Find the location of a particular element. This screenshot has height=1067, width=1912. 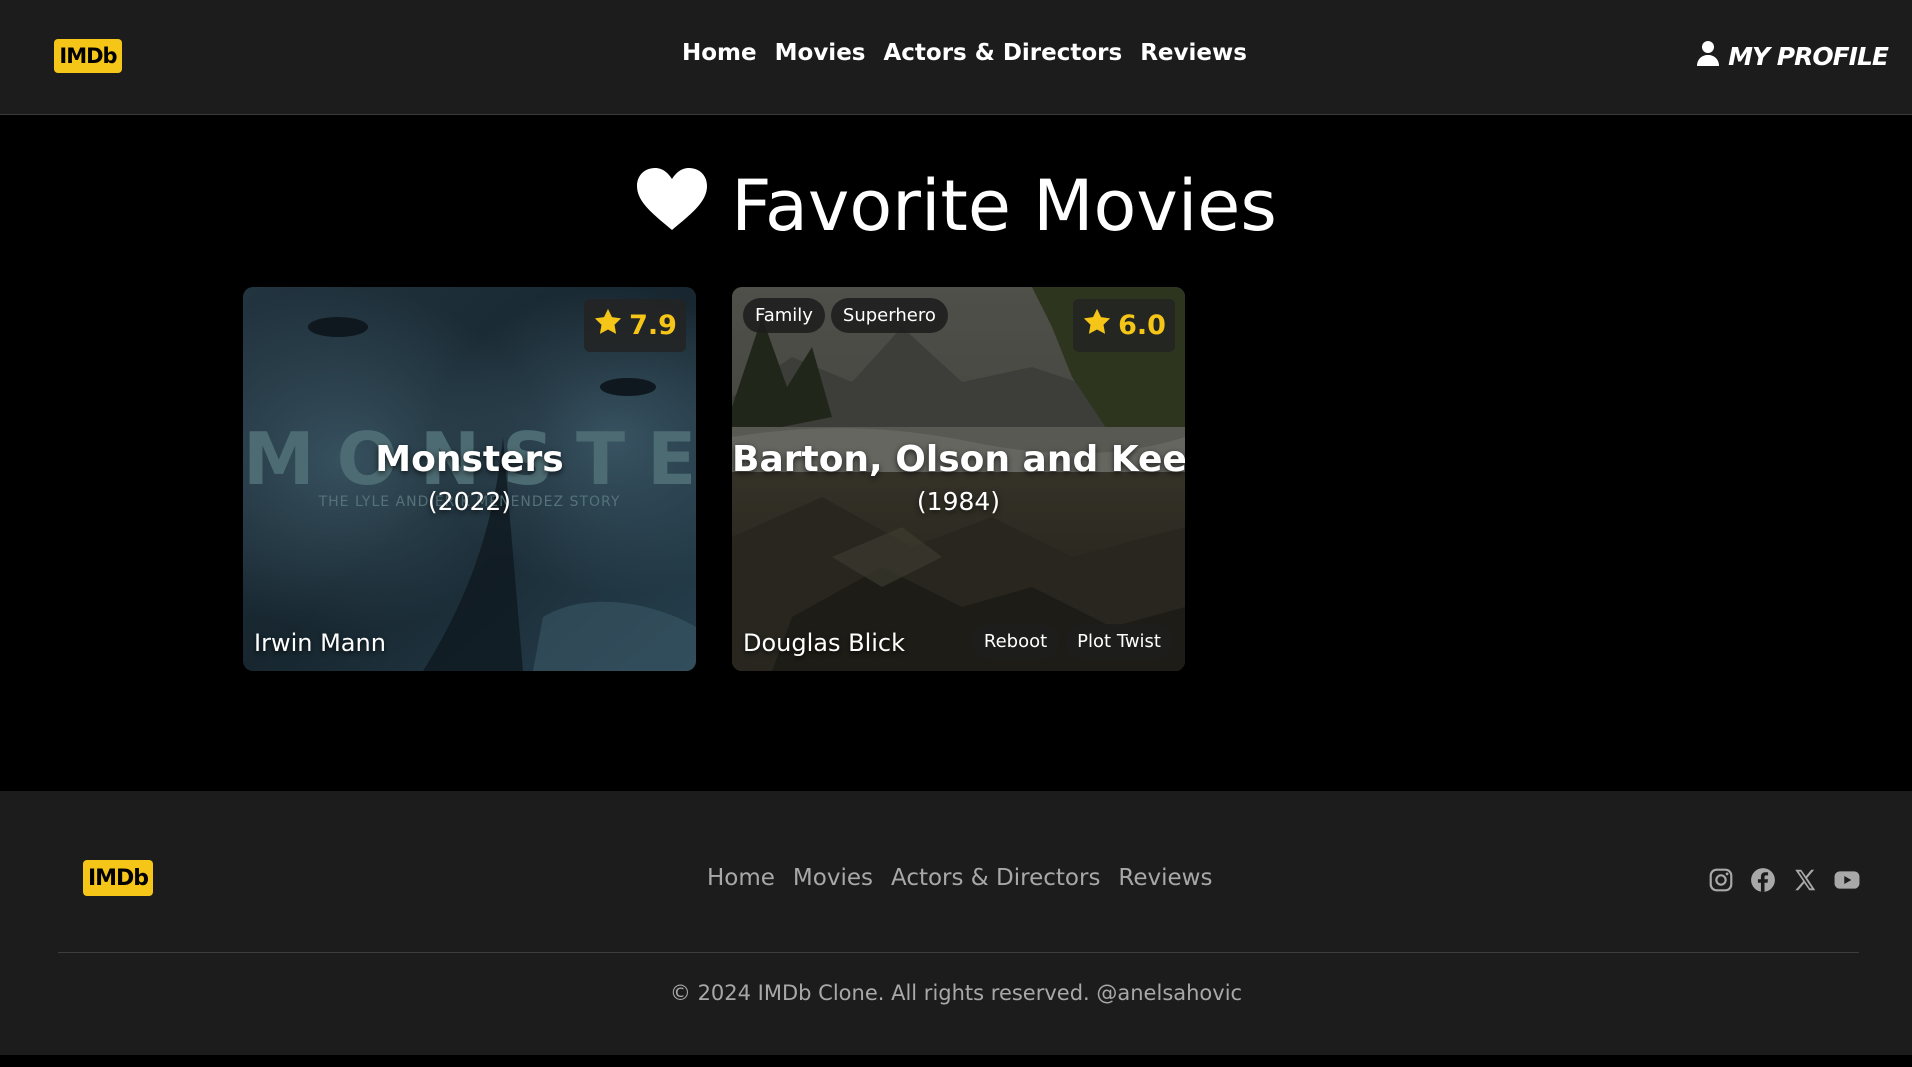

rating-badge: 7.9 is located at coordinates (635, 325).